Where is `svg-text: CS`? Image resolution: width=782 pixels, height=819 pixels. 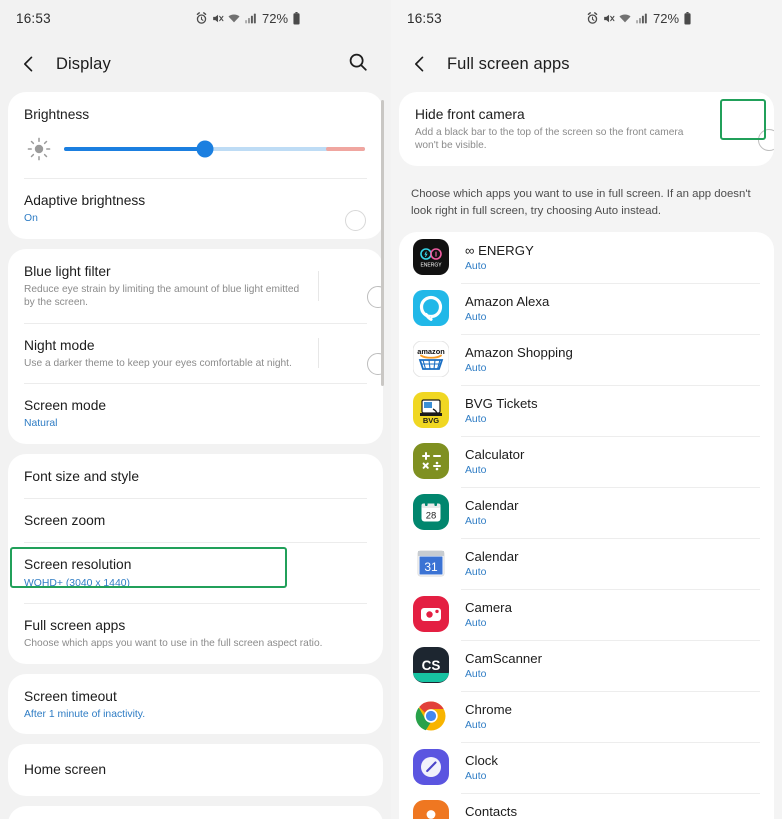 svg-text: CS is located at coordinates (431, 665).